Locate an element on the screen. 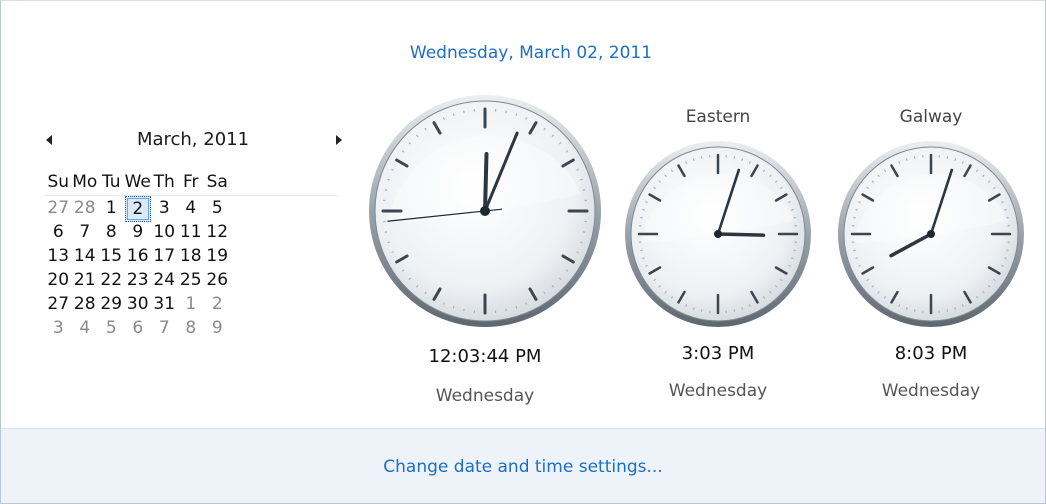 Image resolution: width=1046 pixels, height=504 pixels. calendar-day: 31 is located at coordinates (164, 304).